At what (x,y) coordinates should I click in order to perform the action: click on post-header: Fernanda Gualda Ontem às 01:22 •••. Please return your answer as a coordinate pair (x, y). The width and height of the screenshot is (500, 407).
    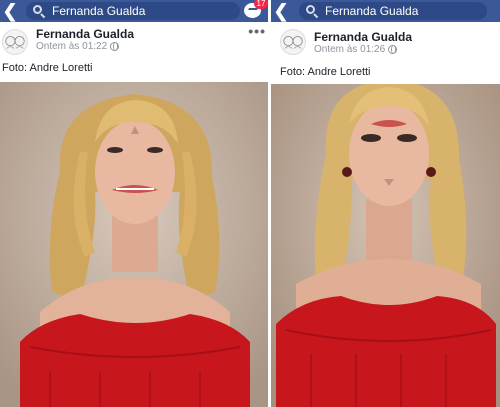
    Looking at the image, I should click on (134, 41).